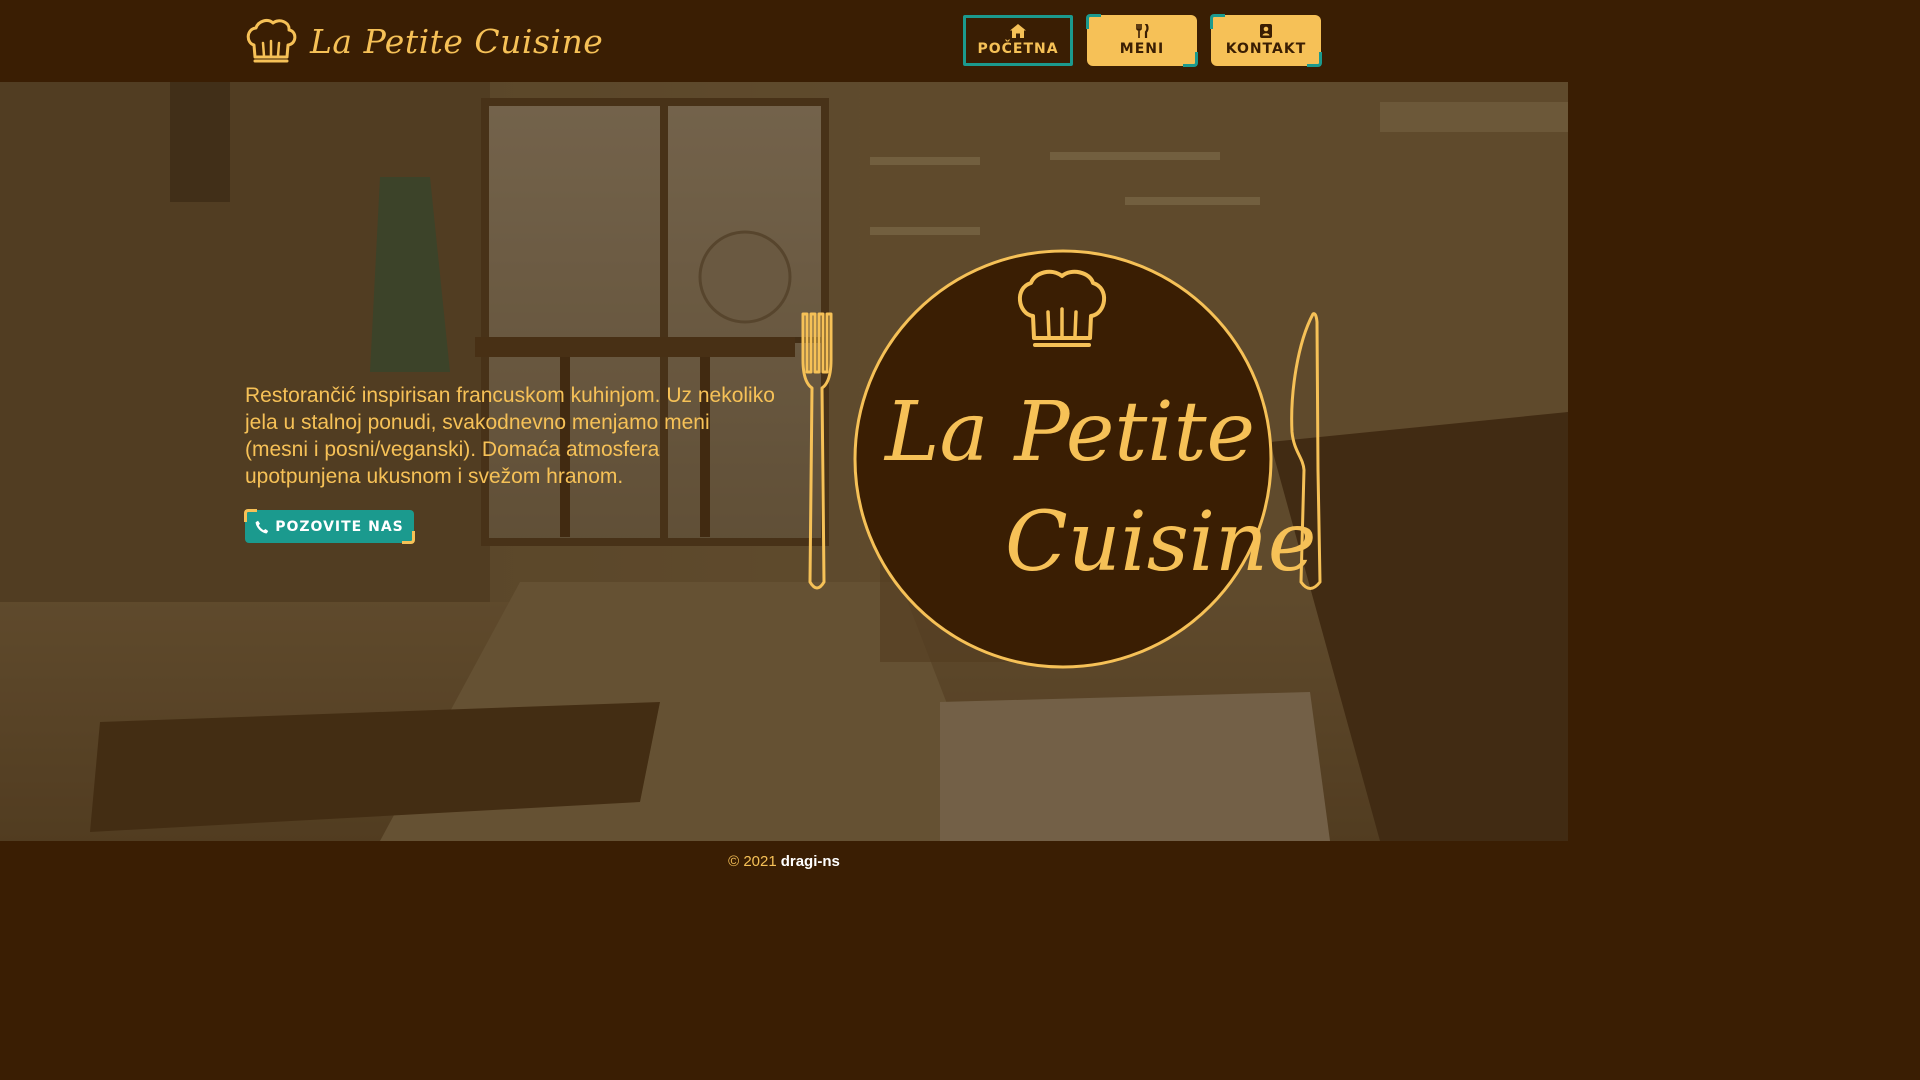 This screenshot has width=1920, height=1080. I want to click on nav-meni-label: MENI, so click(1142, 49).